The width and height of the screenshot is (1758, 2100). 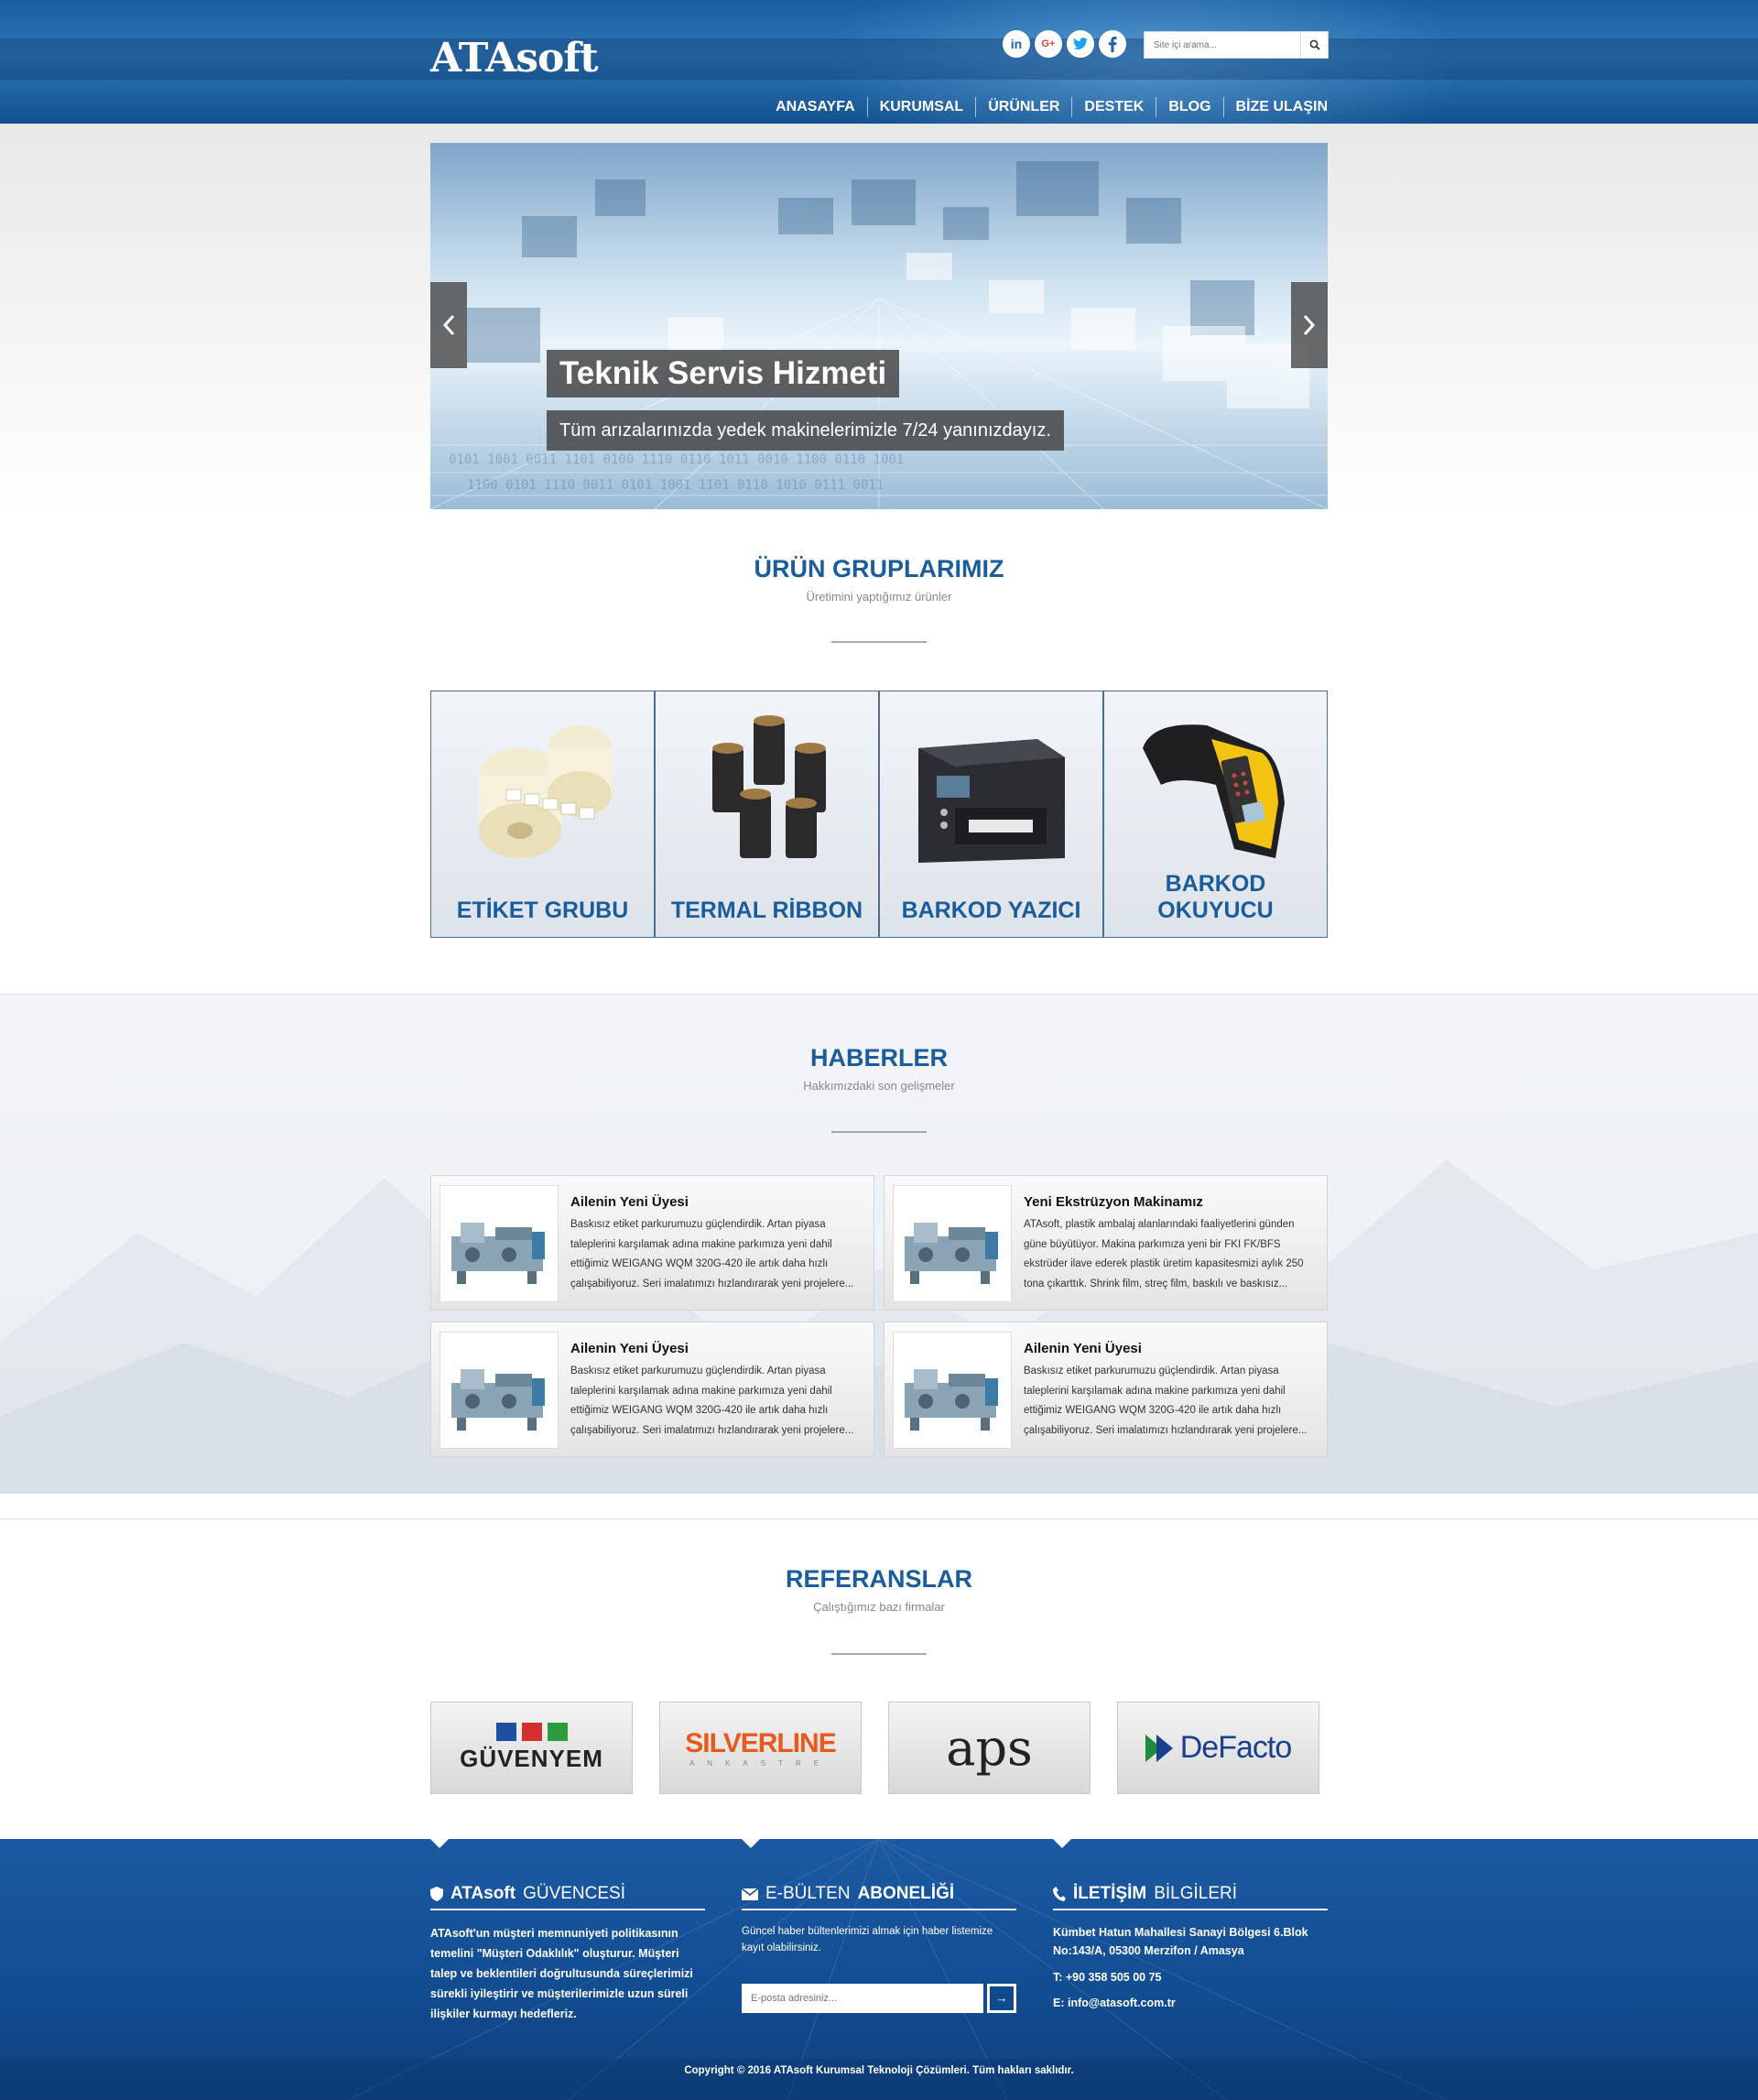 What do you see at coordinates (1190, 2003) in the screenshot?
I see `contact-email: E: info@atasoft.com.tr` at bounding box center [1190, 2003].